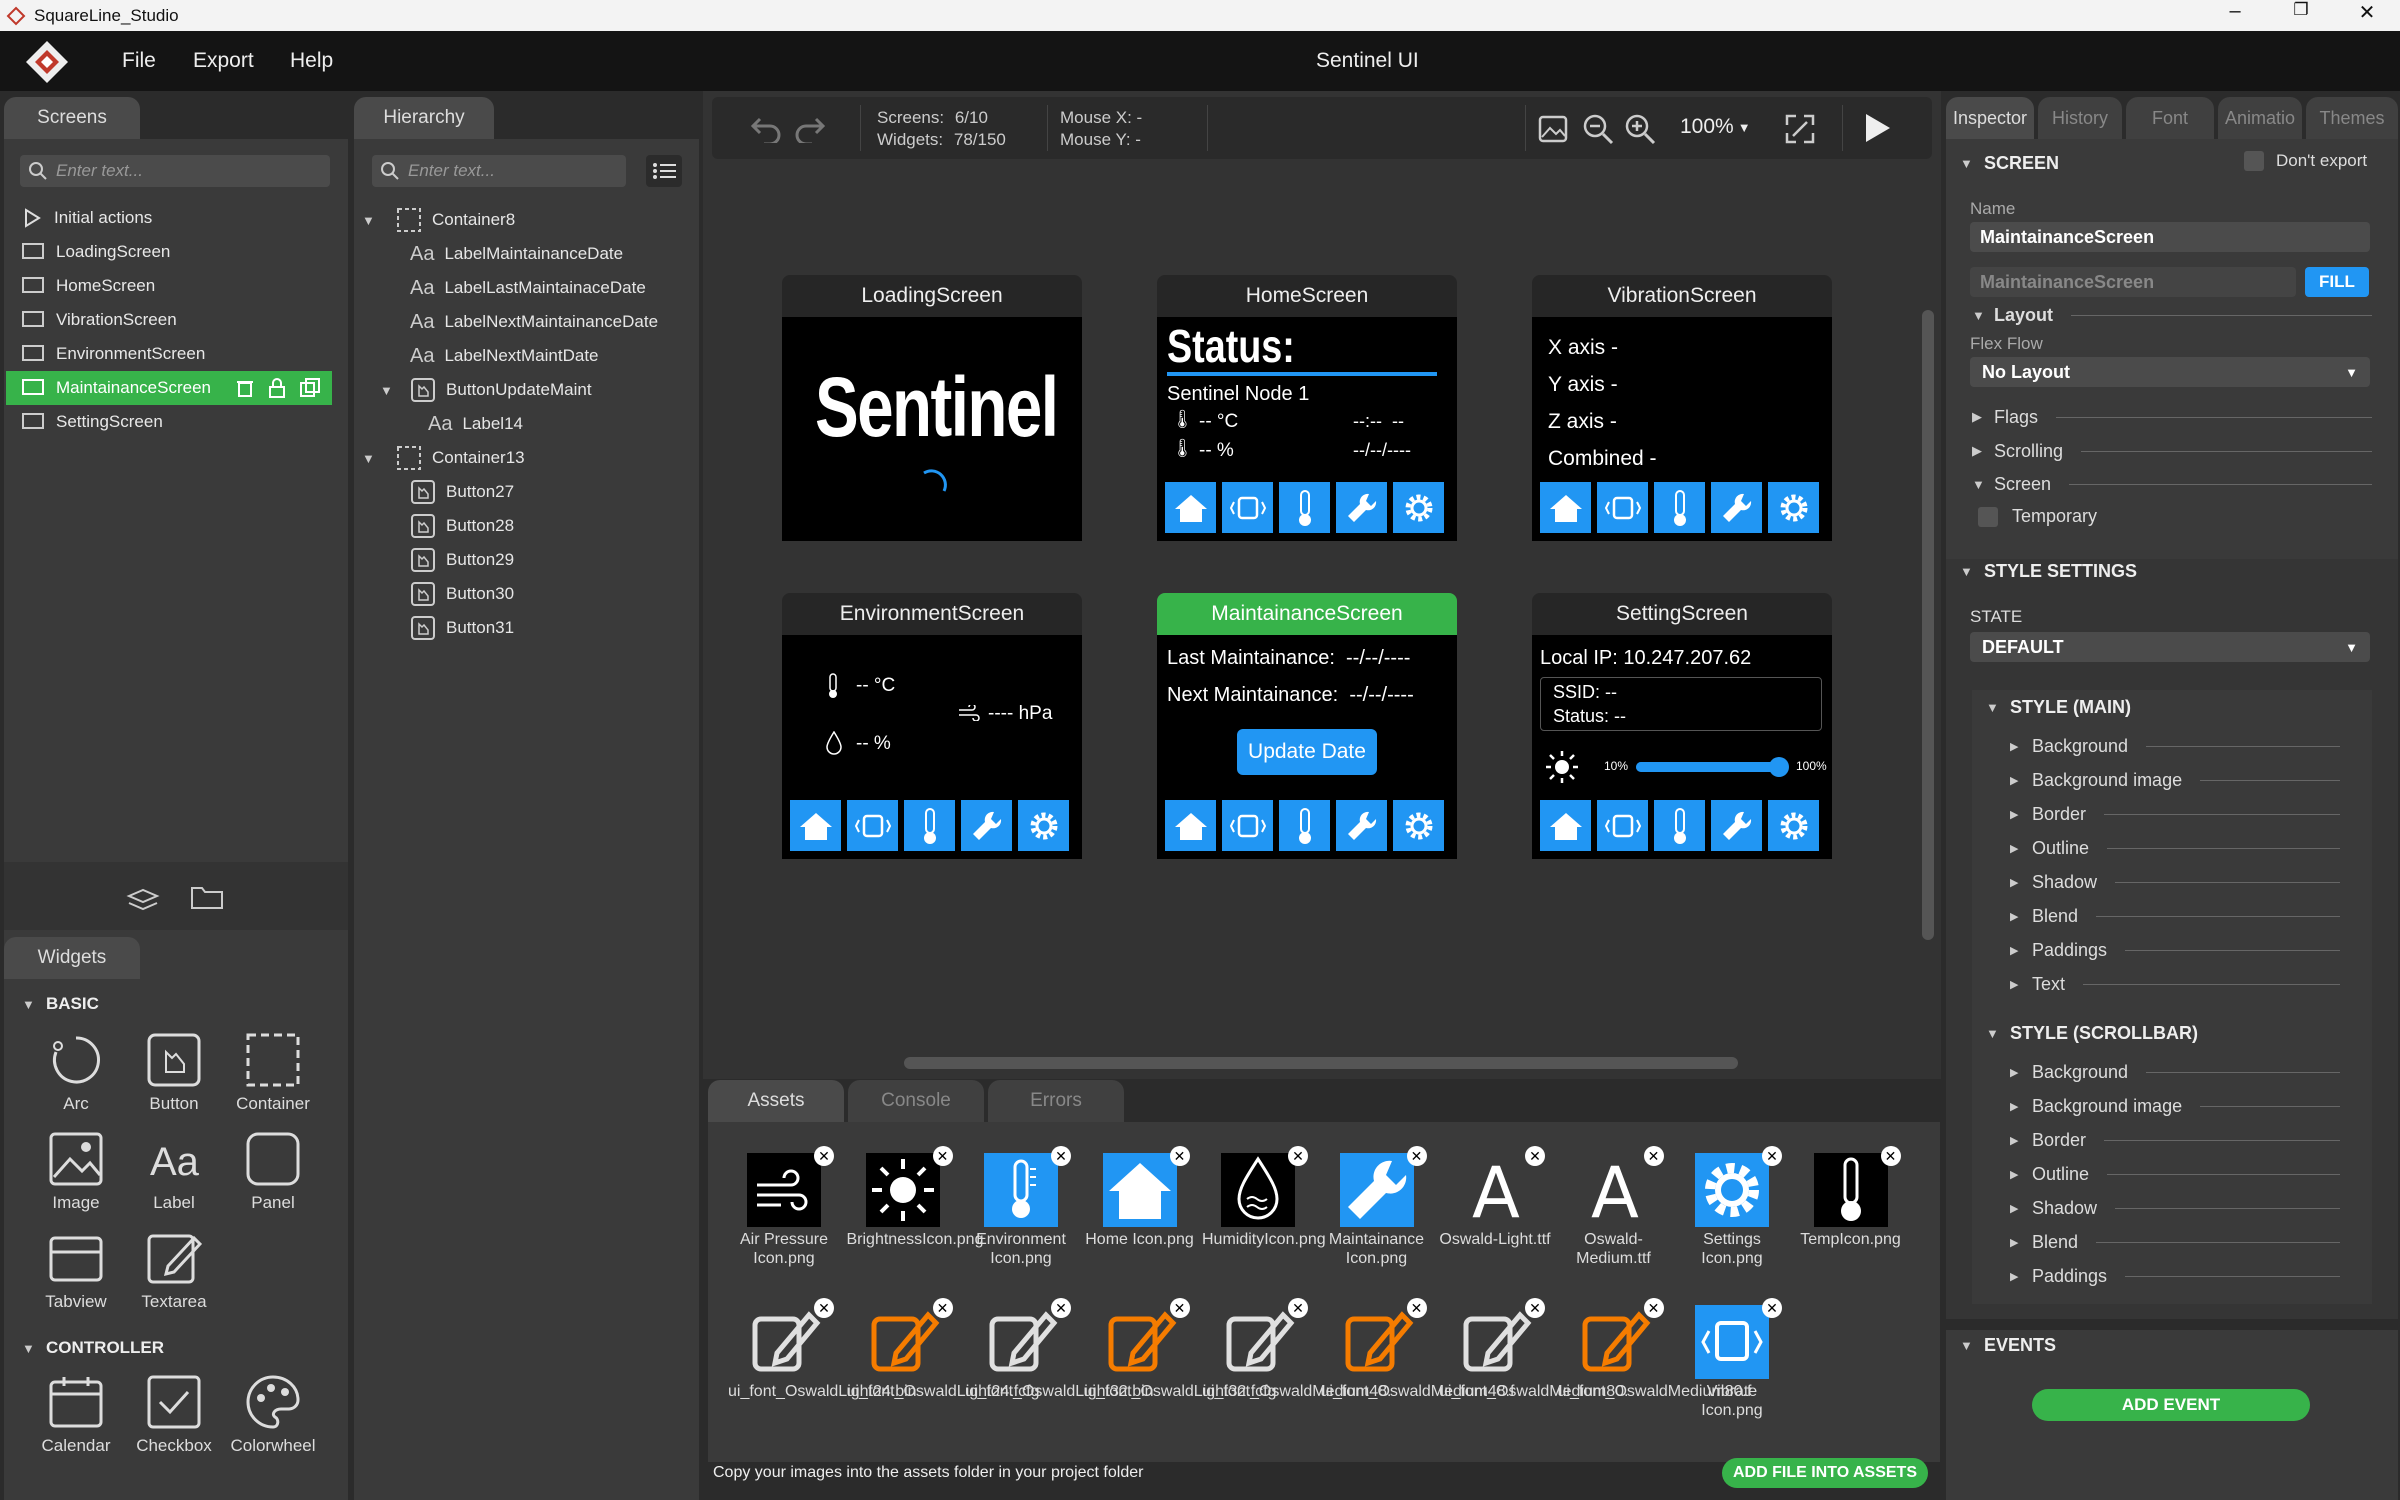  What do you see at coordinates (475, 424) in the screenshot?
I see `tree-label14: Aa Label14` at bounding box center [475, 424].